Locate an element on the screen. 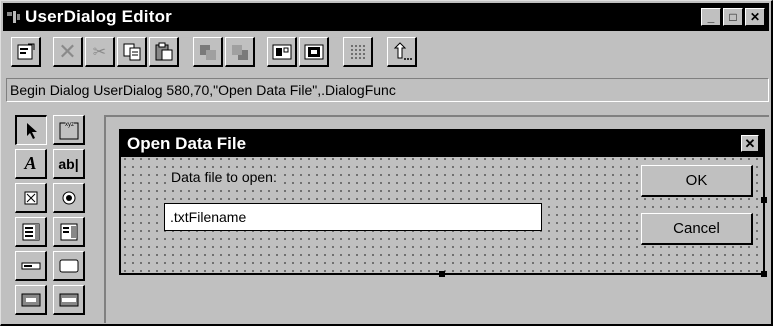 The width and height of the screenshot is (773, 326). grid-icon is located at coordinates (357, 51).